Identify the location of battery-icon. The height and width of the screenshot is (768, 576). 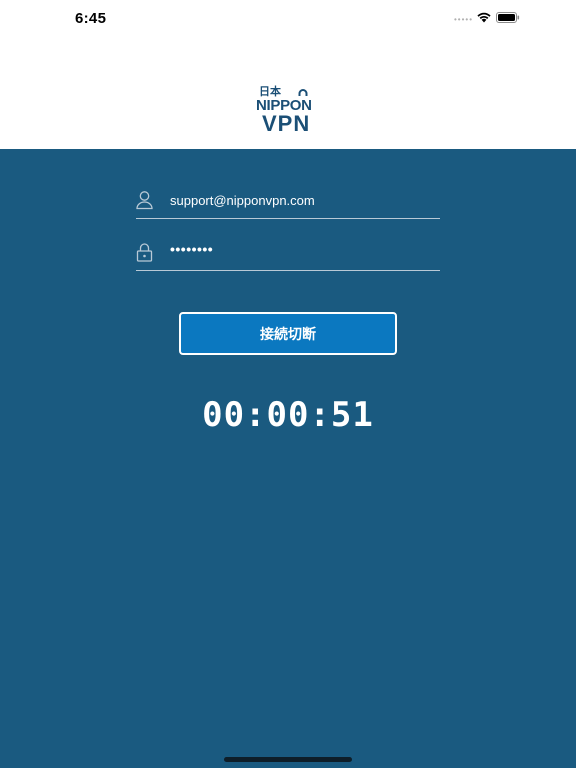
(508, 17).